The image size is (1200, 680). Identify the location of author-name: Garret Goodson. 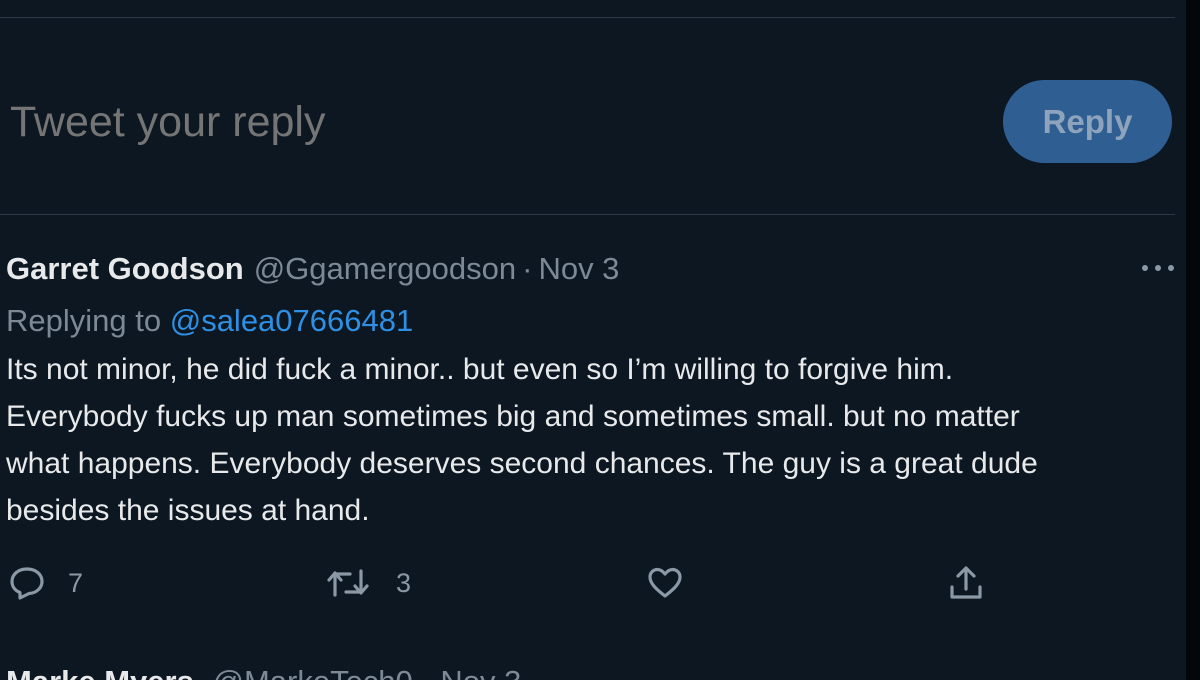
(125, 269).